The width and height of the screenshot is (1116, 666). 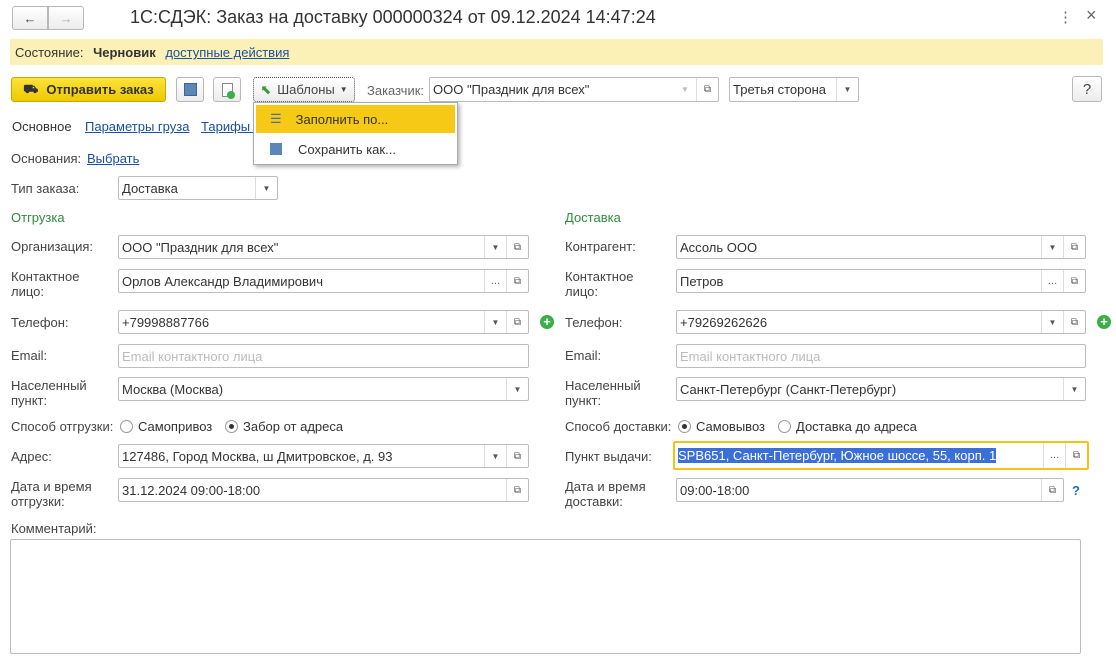 I want to click on send-order-button: ⛟ Отправить заказ, so click(x=88, y=89).